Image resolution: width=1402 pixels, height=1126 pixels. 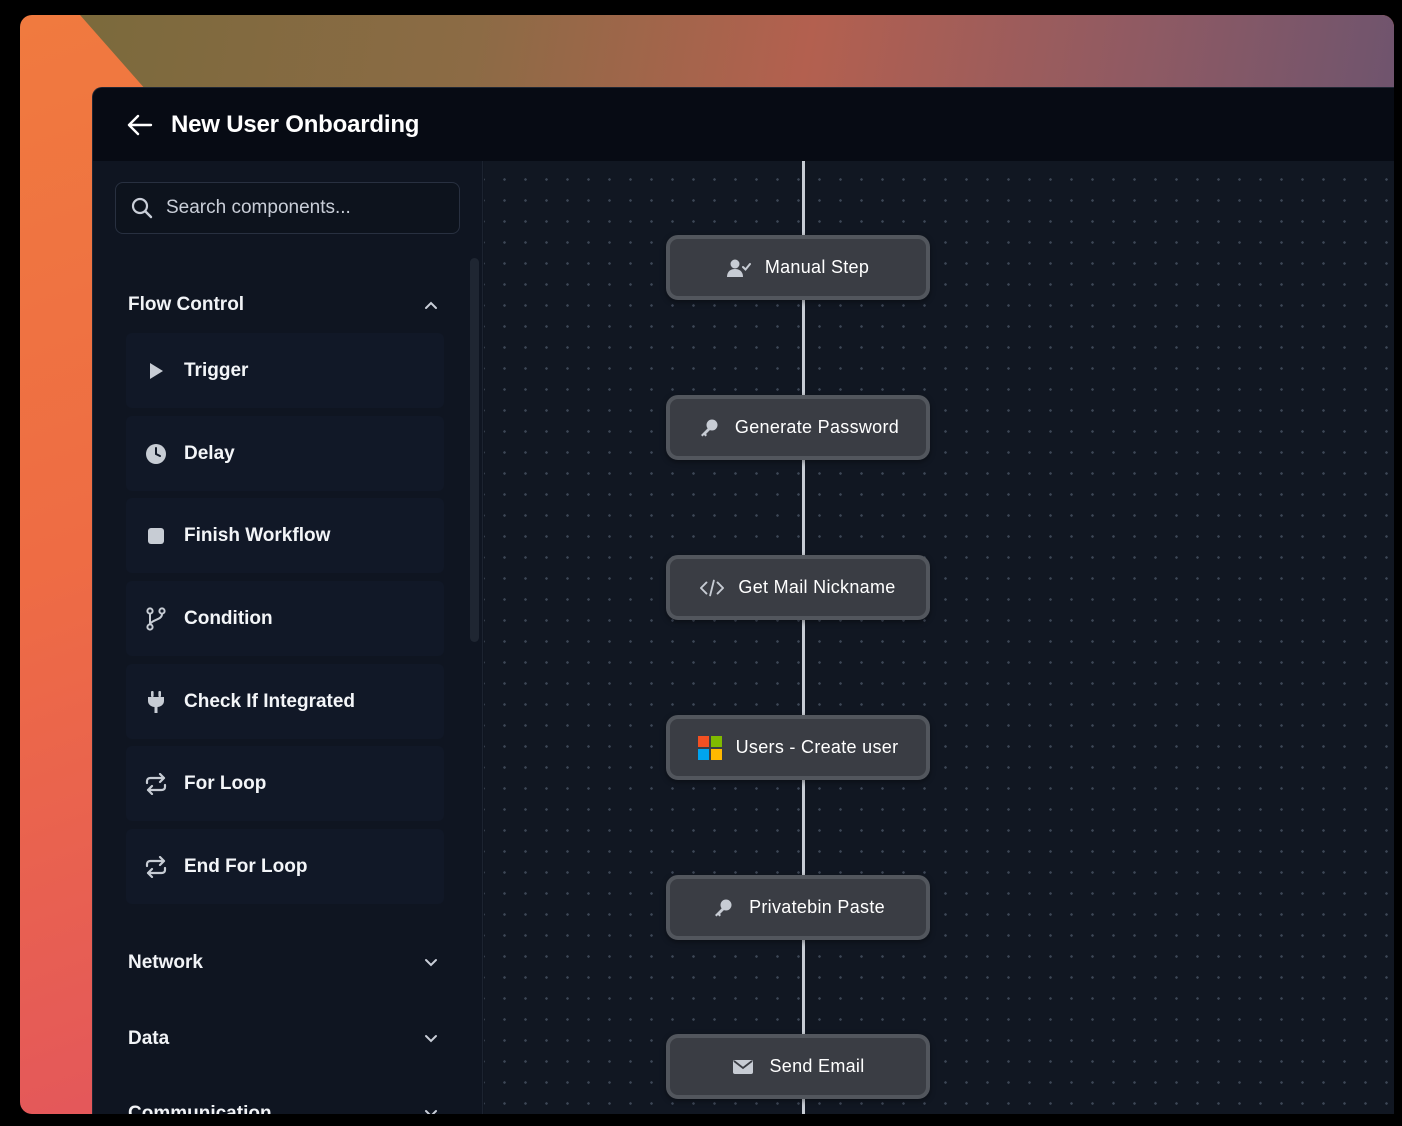 I want to click on section-label: Flow Control, so click(x=186, y=304).